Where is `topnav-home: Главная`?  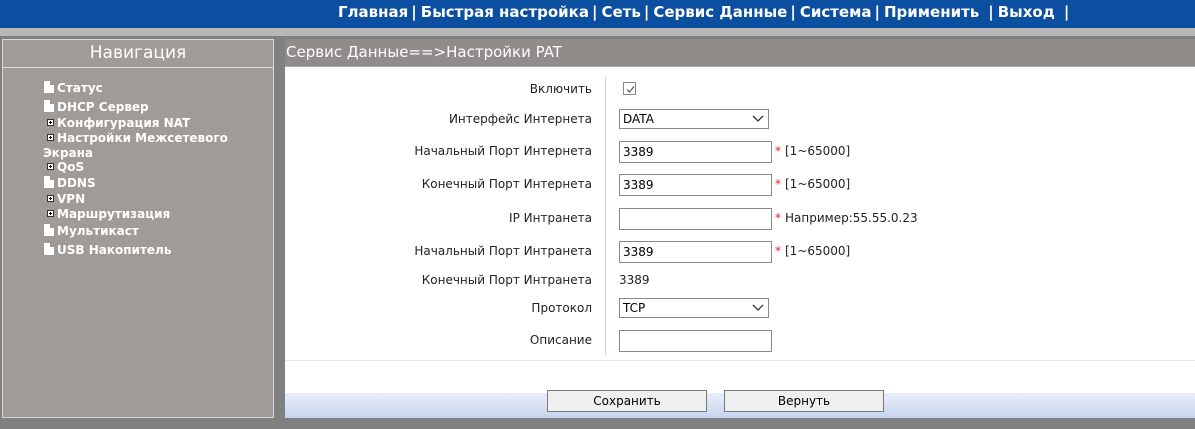
topnav-home: Главная is located at coordinates (373, 12).